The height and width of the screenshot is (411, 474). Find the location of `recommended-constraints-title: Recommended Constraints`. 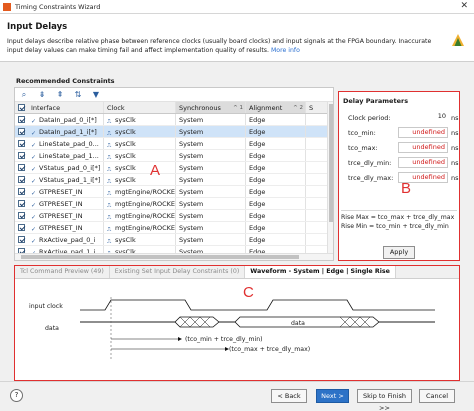

recommended-constraints-title: Recommended Constraints is located at coordinates (65, 81).